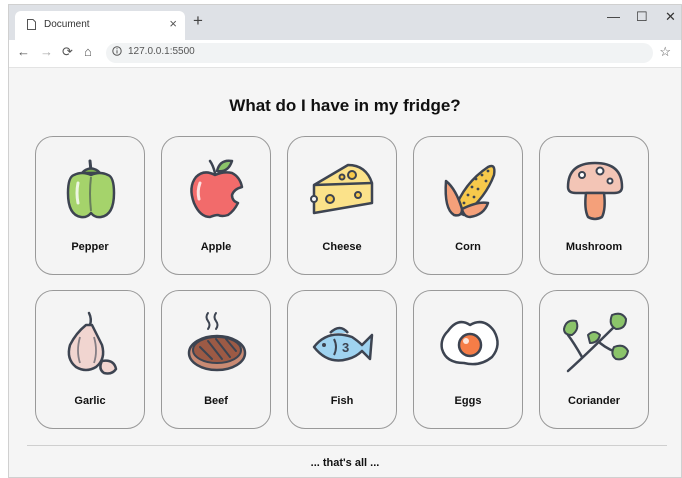 The width and height of the screenshot is (682, 478). What do you see at coordinates (46, 51) in the screenshot?
I see `forward-button: →` at bounding box center [46, 51].